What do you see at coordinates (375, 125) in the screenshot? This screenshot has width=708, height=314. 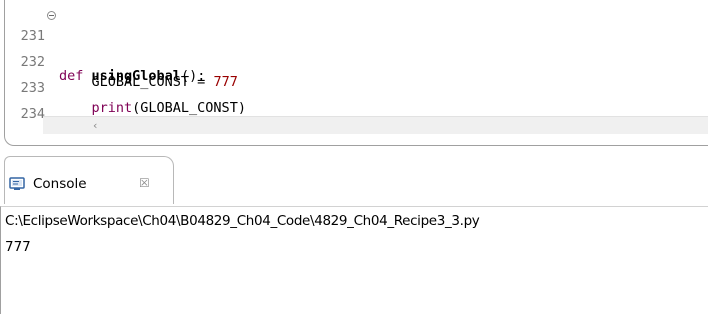 I see `horizontal-scrollbar: ‹` at bounding box center [375, 125].